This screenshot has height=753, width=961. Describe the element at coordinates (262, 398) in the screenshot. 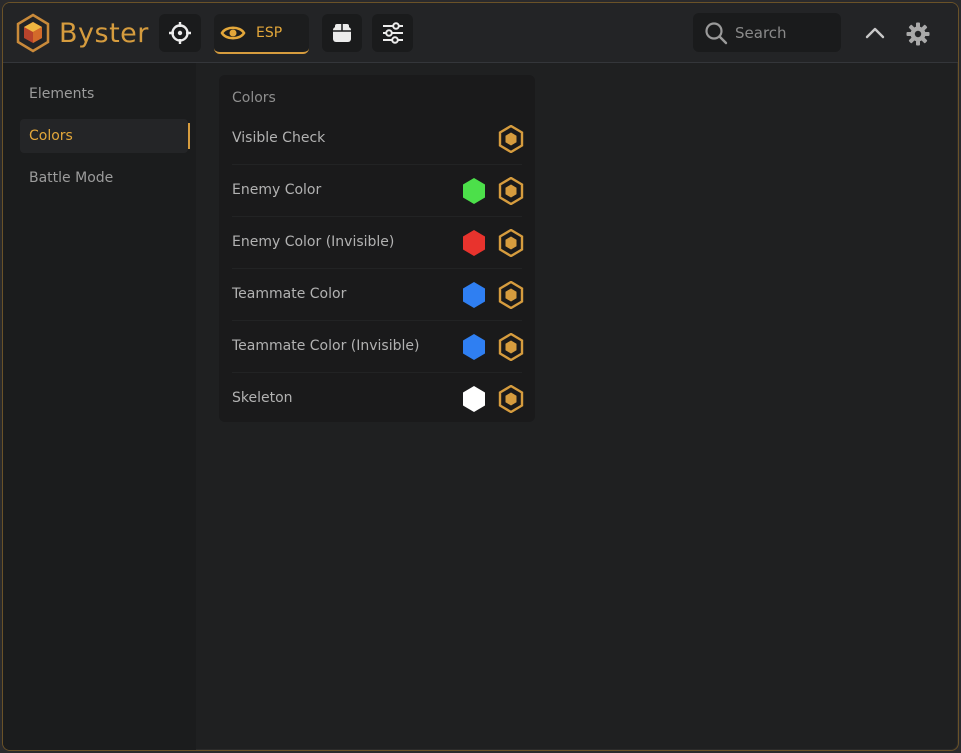

I see `setting-label: Skeleton` at that location.